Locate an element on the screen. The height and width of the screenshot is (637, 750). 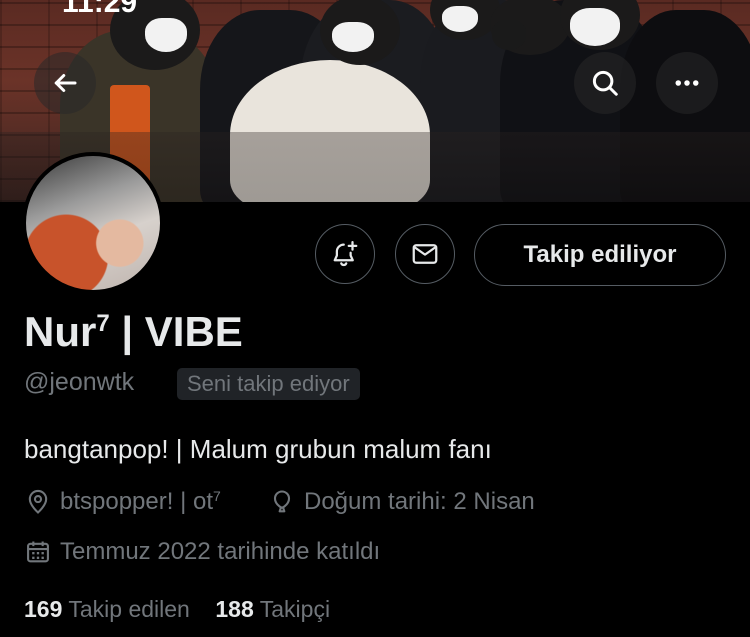
profile-name-text: Nur is located at coordinates (60, 331).